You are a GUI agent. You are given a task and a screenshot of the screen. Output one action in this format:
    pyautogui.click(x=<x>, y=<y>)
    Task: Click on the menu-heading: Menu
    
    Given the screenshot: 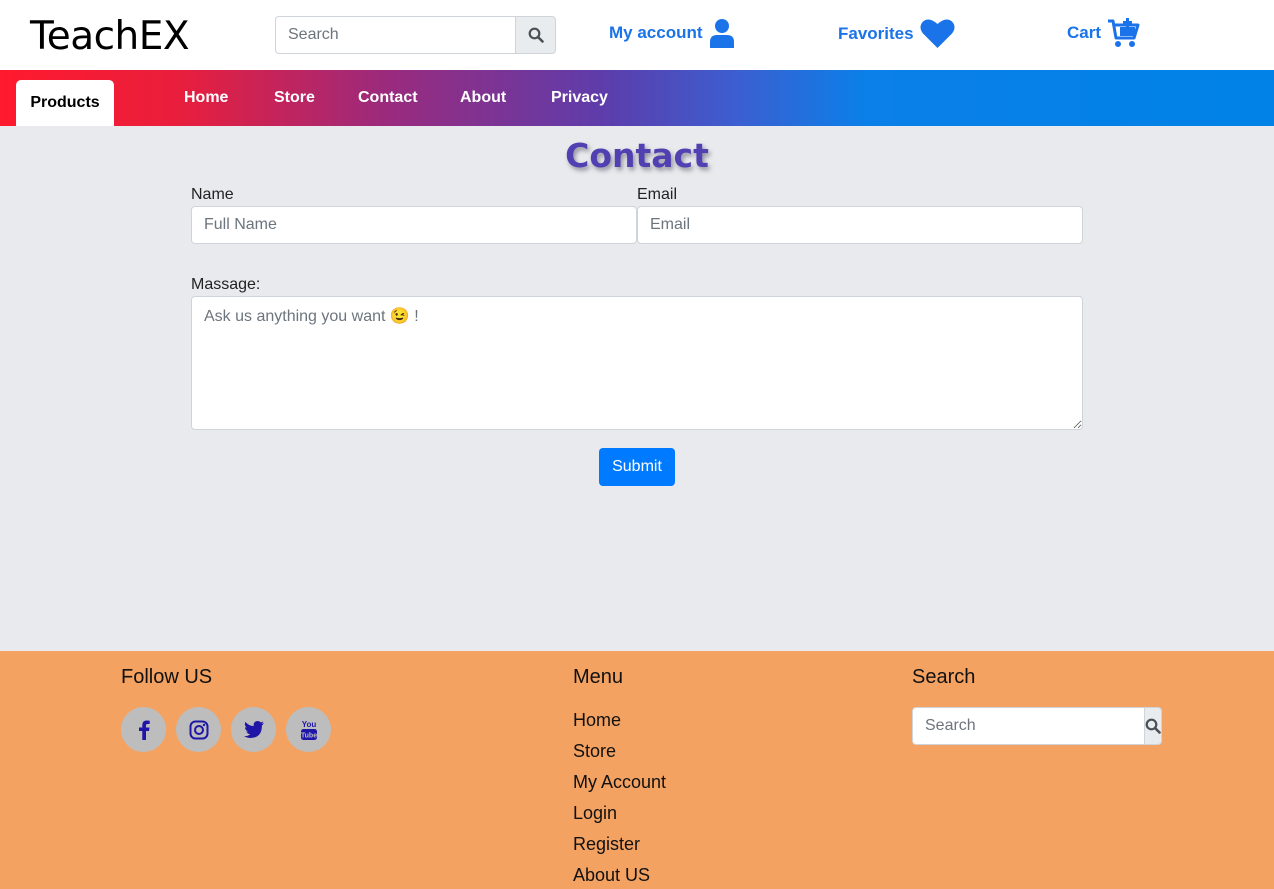 What is the action you would take?
    pyautogui.click(x=598, y=677)
    